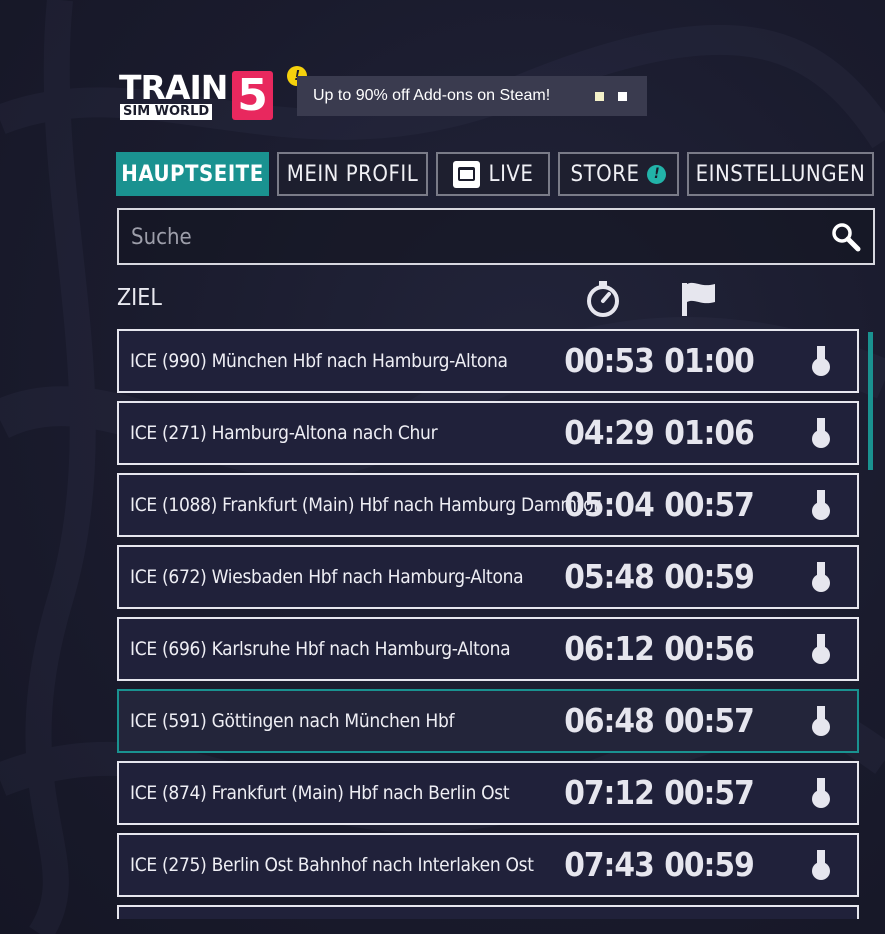  Describe the element at coordinates (699, 299) in the screenshot. I see `flag-icon` at that location.